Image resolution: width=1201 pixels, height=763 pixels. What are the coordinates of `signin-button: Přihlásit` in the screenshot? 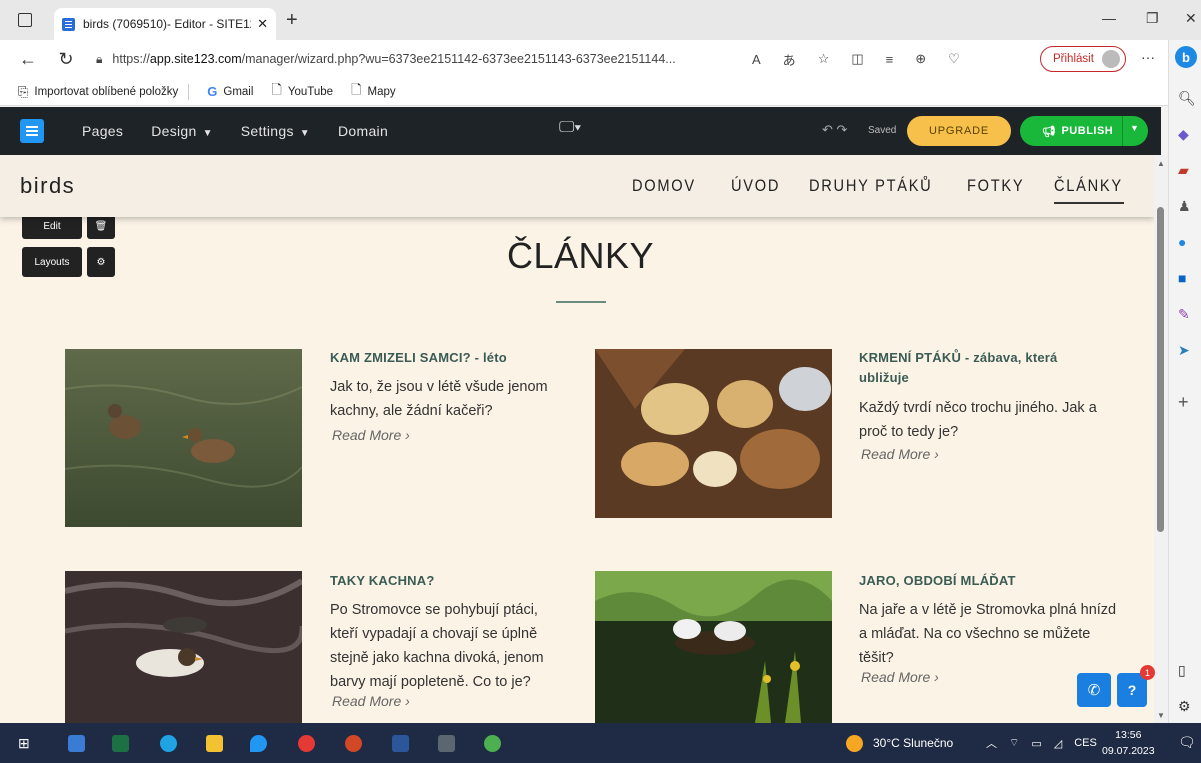 It's located at (1083, 59).